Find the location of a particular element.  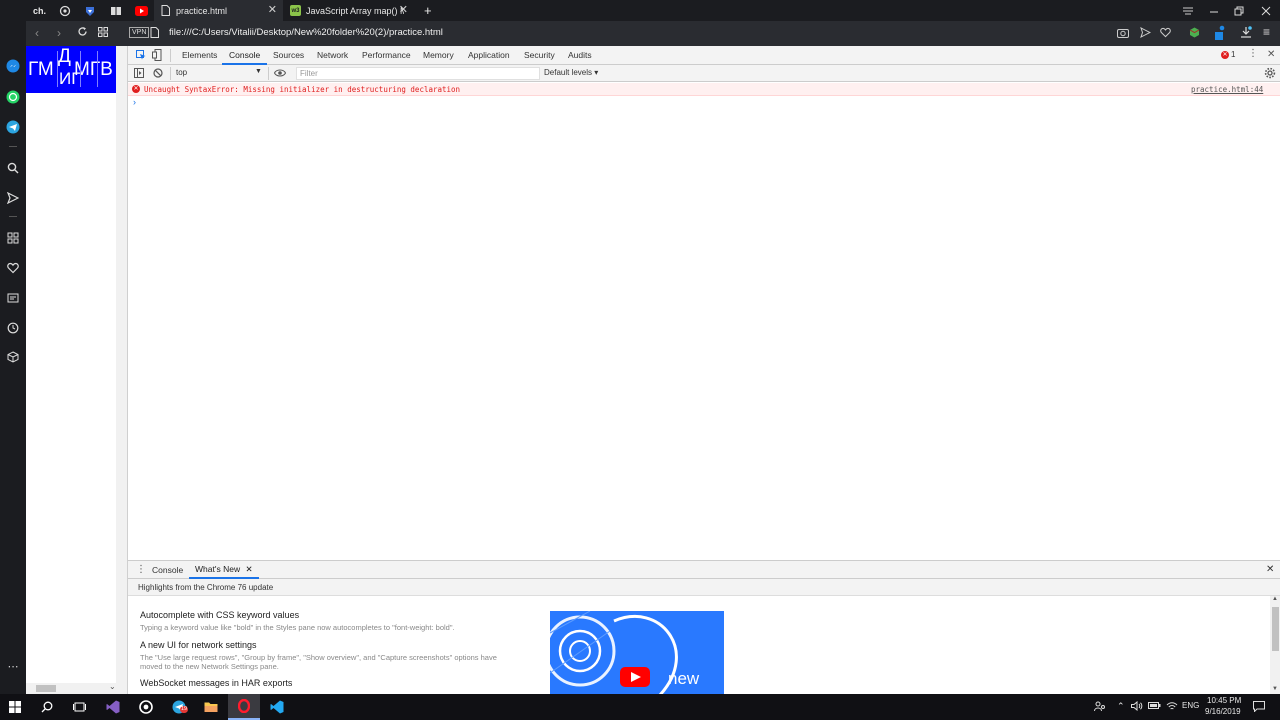

drawer-tab-console: Console is located at coordinates (167, 570).